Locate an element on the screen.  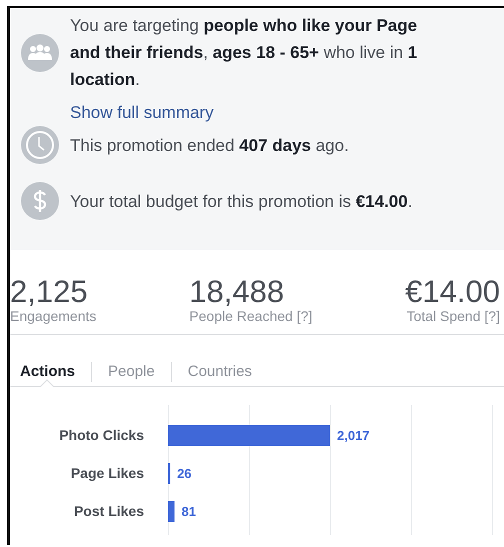
stat-label: Total Spend [?] is located at coordinates (453, 316).